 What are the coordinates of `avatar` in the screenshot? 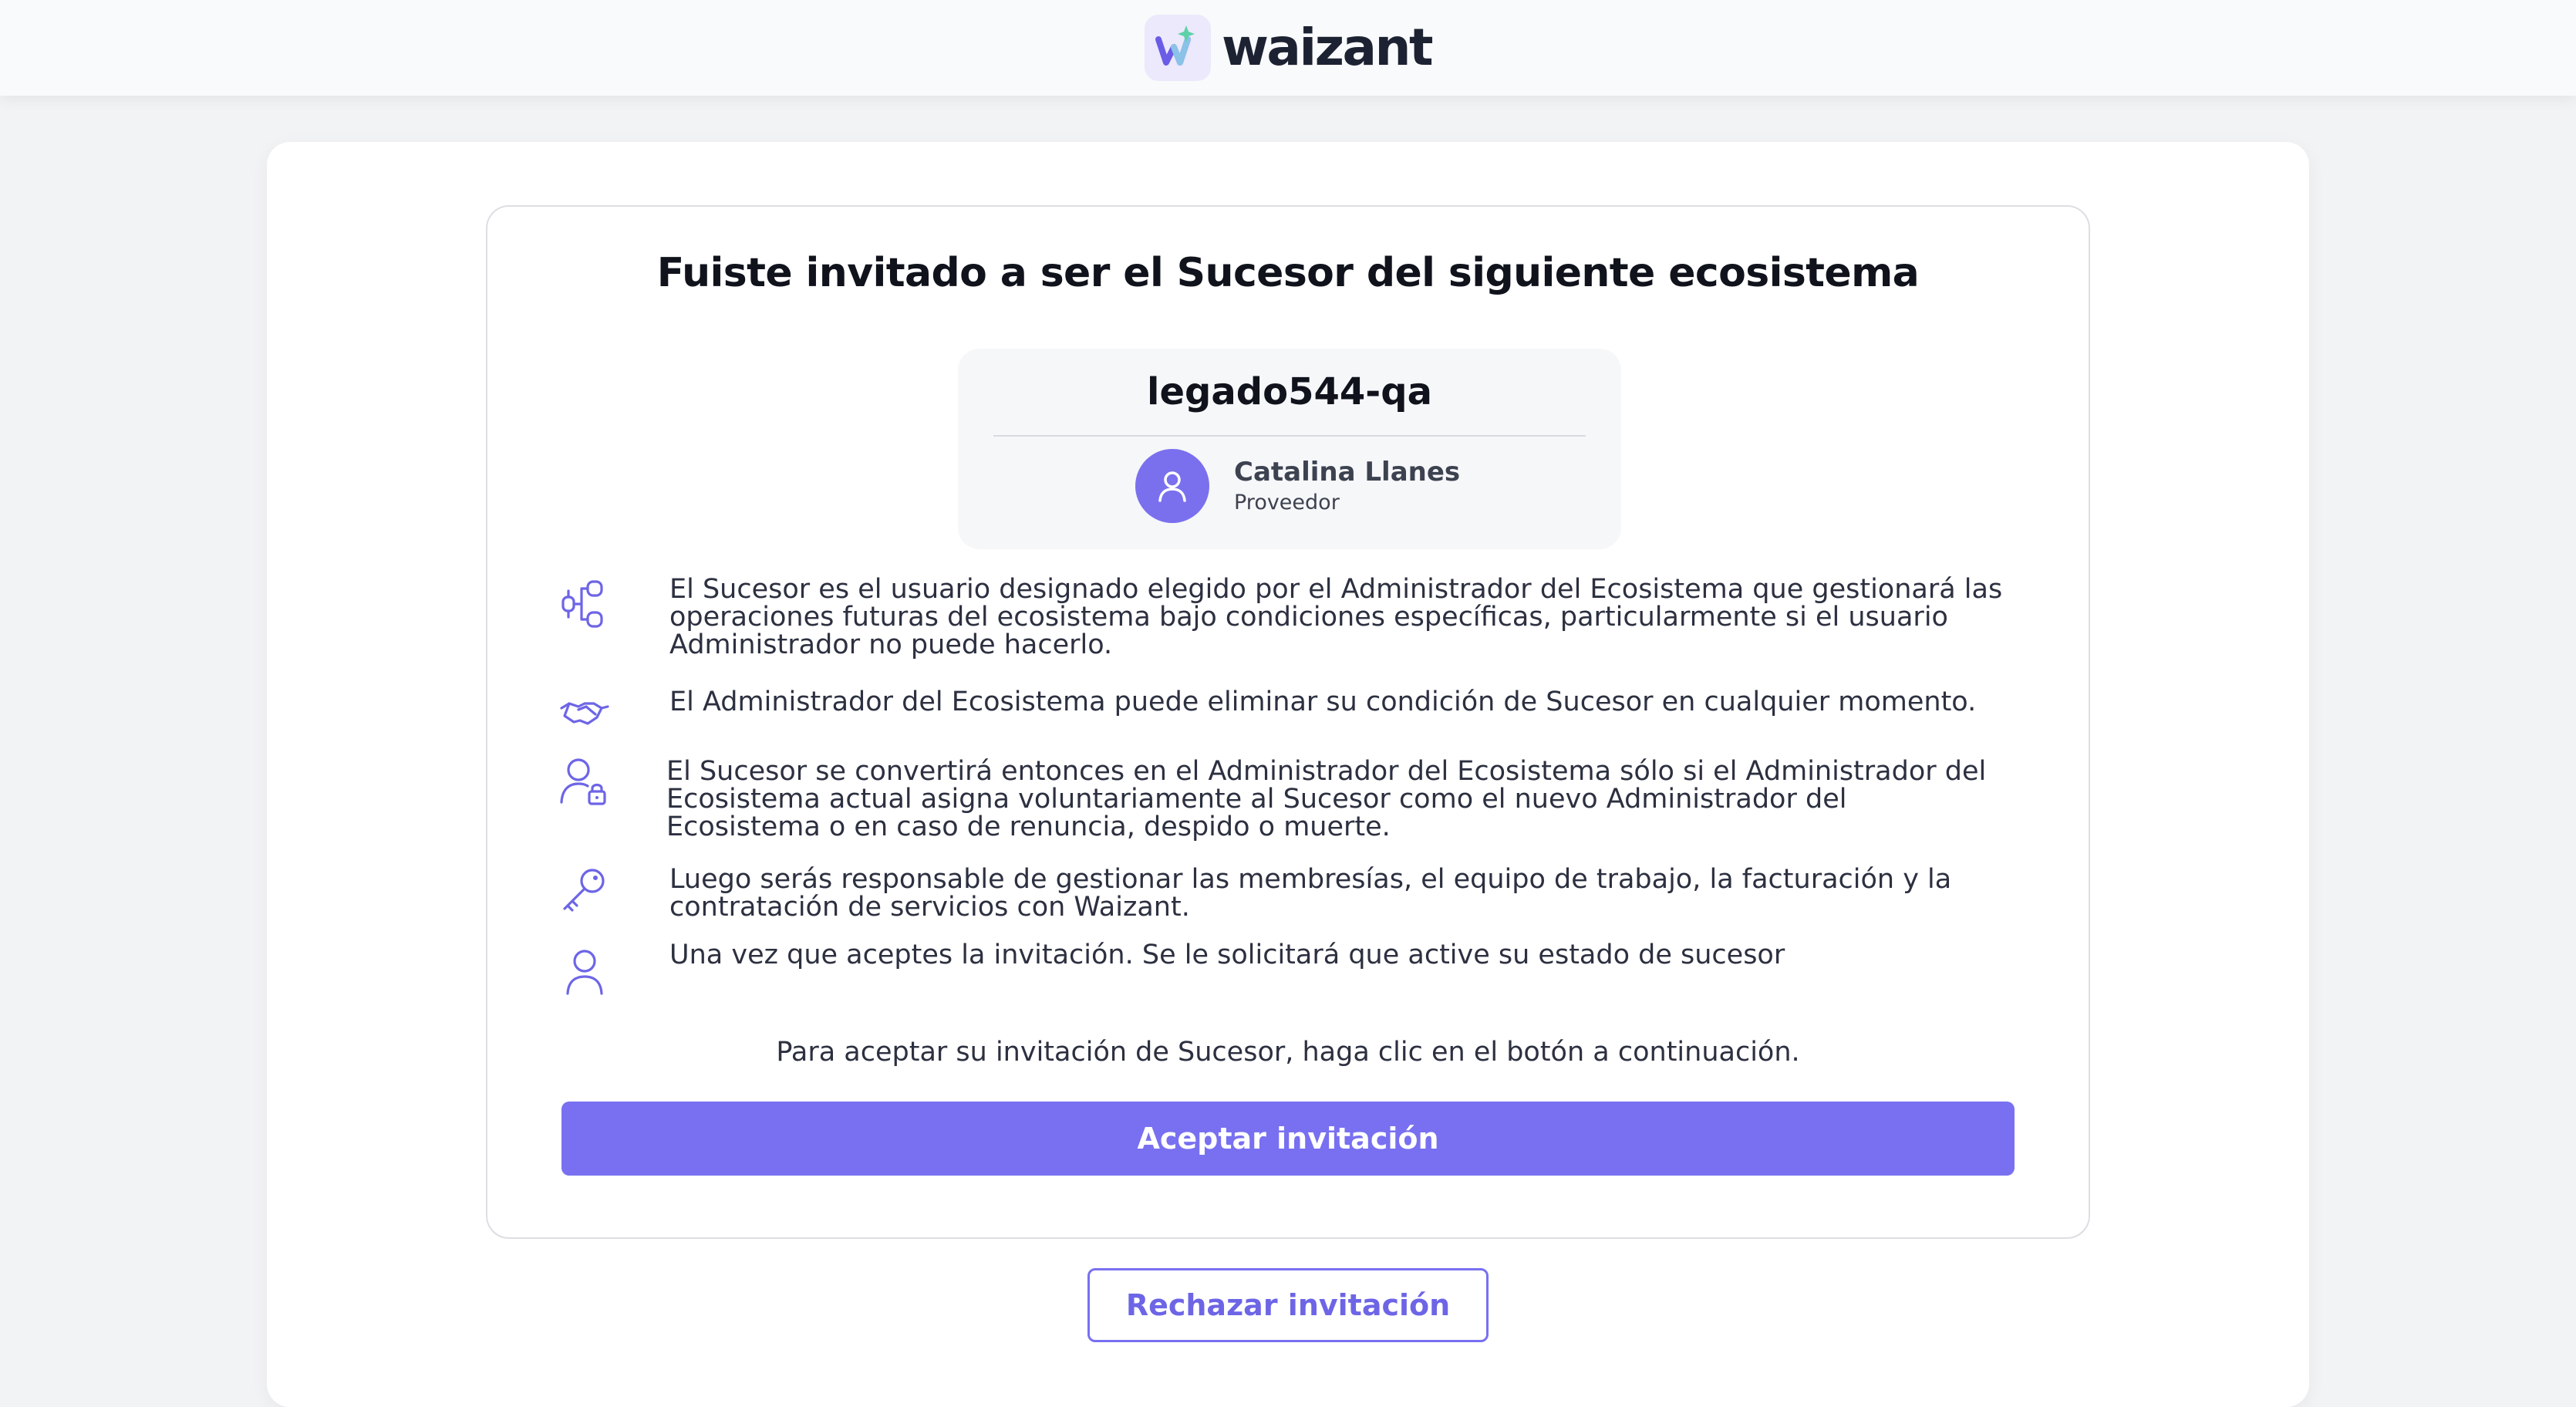 It's located at (1172, 486).